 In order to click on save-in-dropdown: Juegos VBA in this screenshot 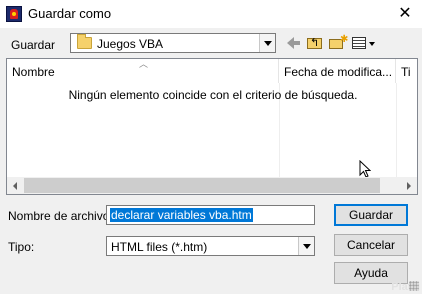, I will do `click(173, 43)`.